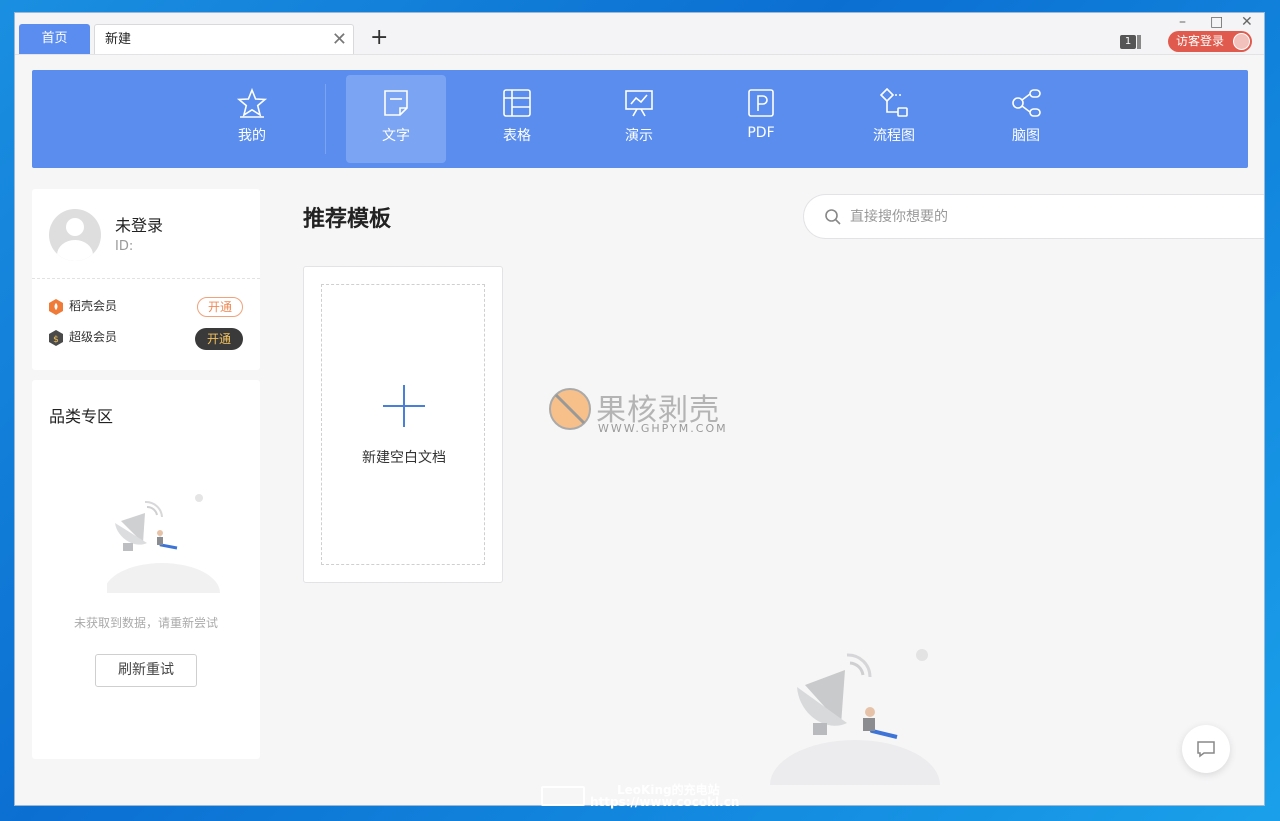 This screenshot has width=1280, height=821. I want to click on plus-icon, so click(404, 406).